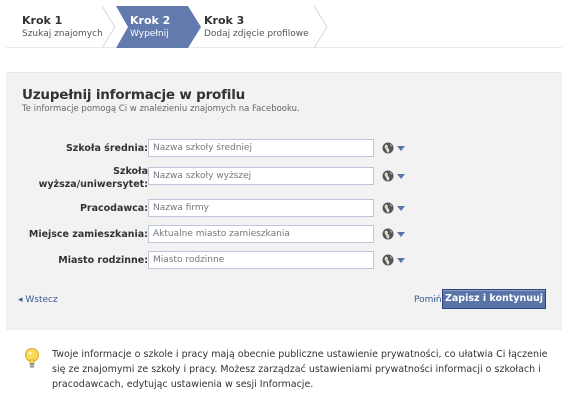 The height and width of the screenshot is (406, 568). I want to click on hometown-input, so click(261, 260).